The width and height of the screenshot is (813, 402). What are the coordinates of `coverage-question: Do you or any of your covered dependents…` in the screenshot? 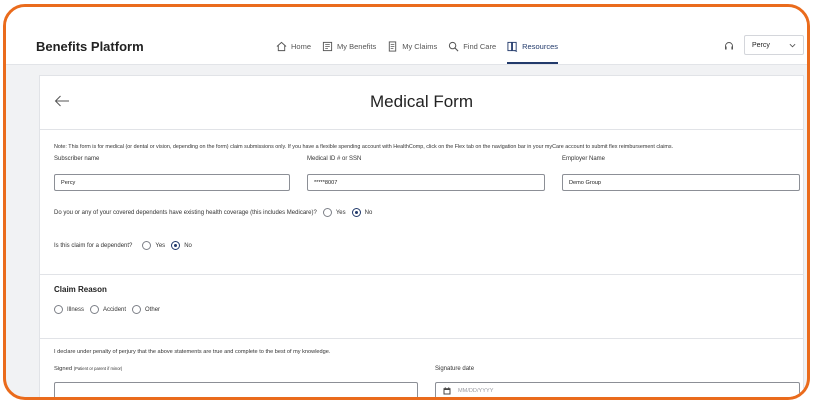 It's located at (213, 212).